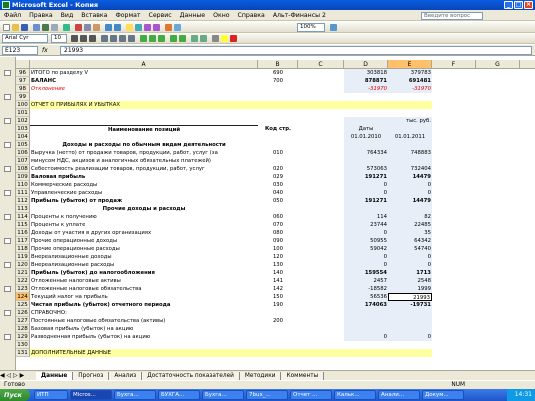 Image resolution: width=535 pixels, height=401 pixels. Describe the element at coordinates (23, 177) in the screenshot. I see `row-header: 109` at that location.